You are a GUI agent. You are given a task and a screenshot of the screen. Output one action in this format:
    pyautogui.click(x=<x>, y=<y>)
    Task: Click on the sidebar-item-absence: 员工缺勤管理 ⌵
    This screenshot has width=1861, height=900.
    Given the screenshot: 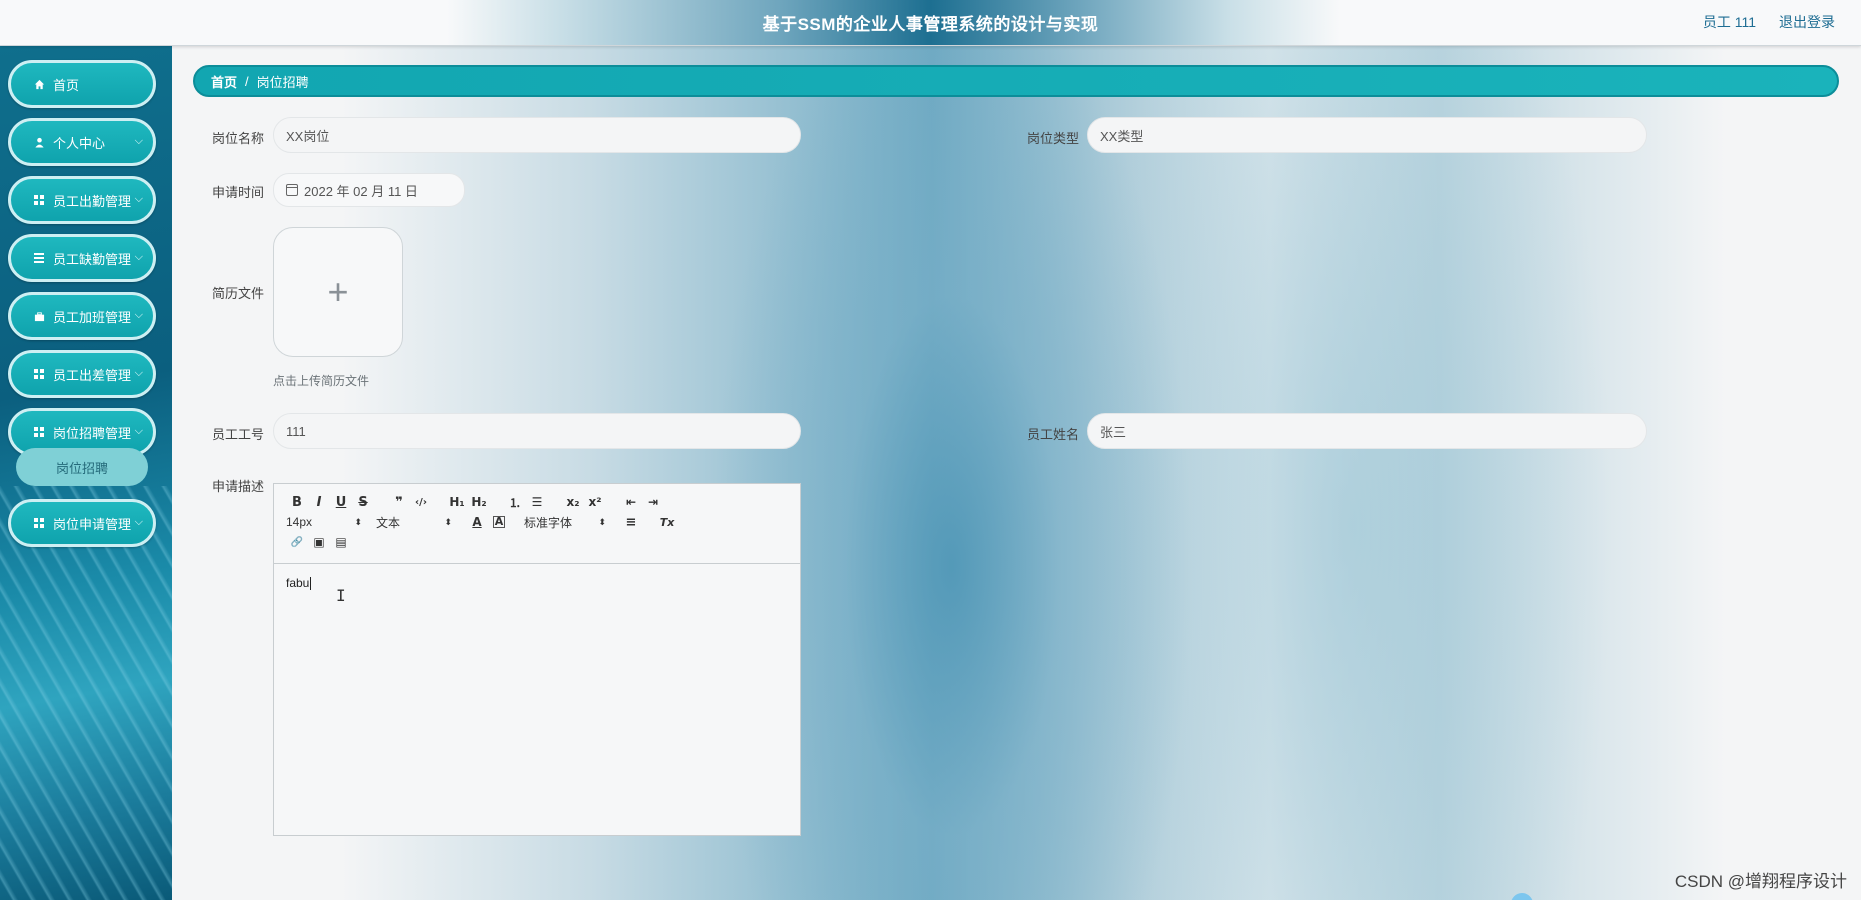 What is the action you would take?
    pyautogui.click(x=82, y=258)
    